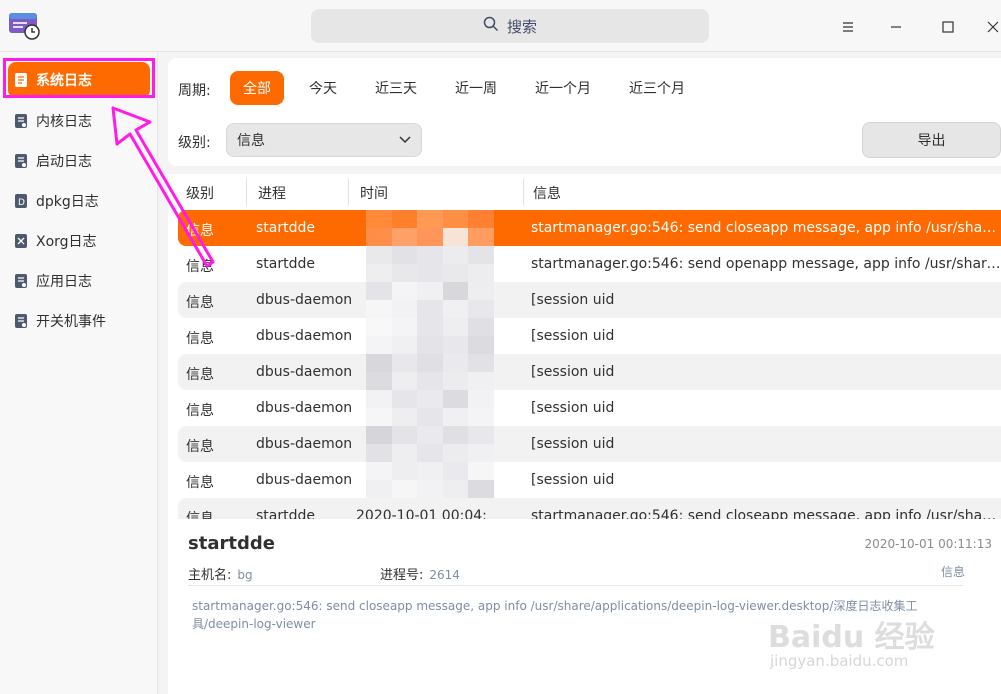 This screenshot has height=694, width=1001. What do you see at coordinates (657, 88) in the screenshot?
I see `period-3months-button: 近三个月` at bounding box center [657, 88].